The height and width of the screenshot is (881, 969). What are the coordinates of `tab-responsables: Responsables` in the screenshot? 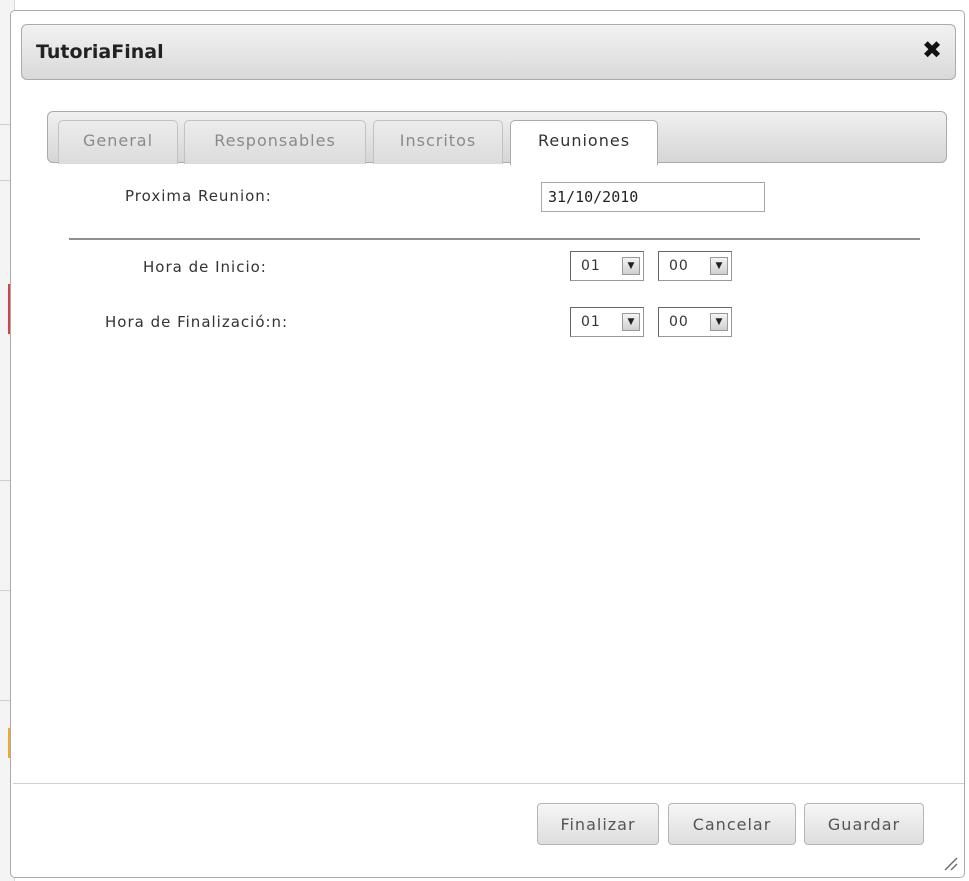 It's located at (275, 142).